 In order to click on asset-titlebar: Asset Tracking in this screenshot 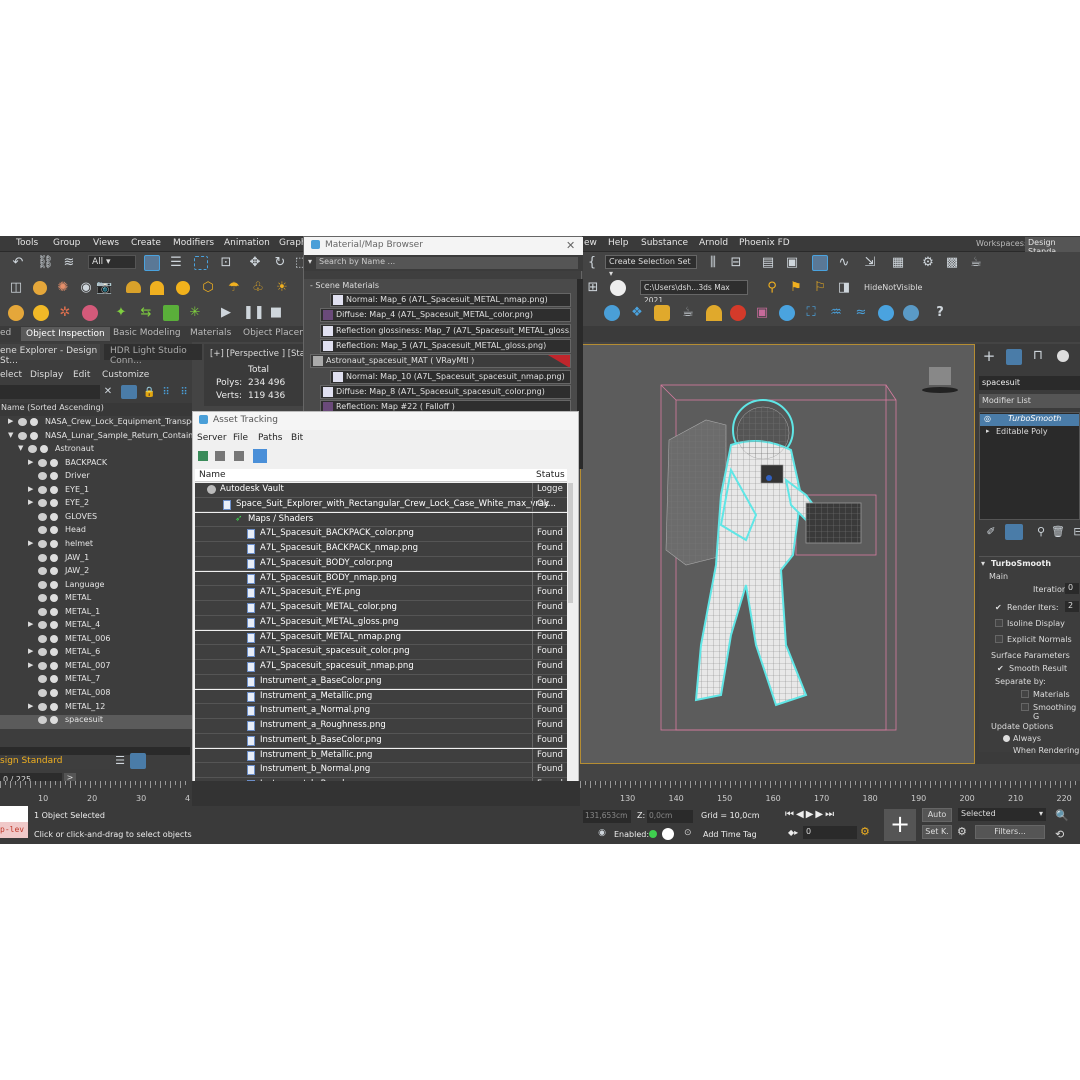, I will do `click(385, 421)`.